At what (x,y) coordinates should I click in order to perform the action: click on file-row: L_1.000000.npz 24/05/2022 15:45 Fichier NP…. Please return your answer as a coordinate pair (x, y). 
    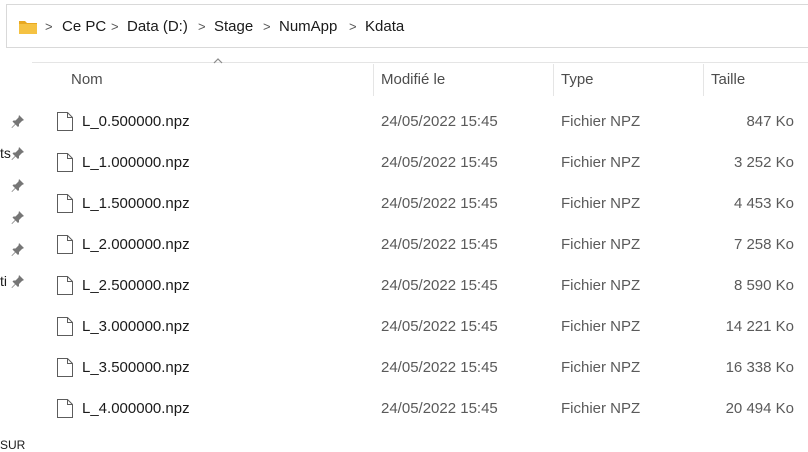
    Looking at the image, I should click on (420, 162).